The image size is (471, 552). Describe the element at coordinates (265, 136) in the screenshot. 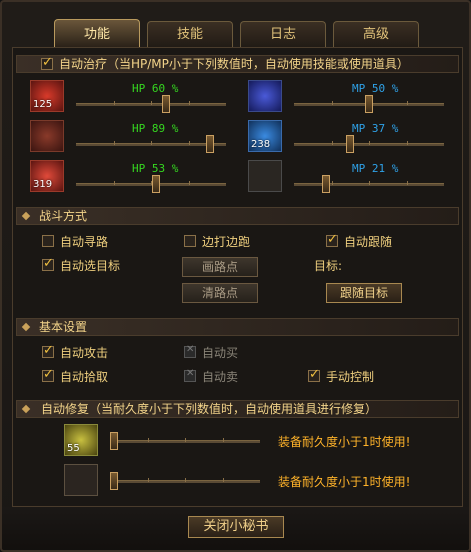

I see `mp-potion-slot-2: 238` at that location.